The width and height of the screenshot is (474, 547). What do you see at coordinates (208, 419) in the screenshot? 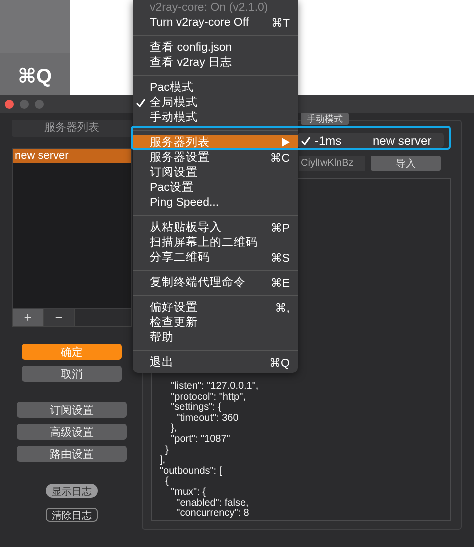
I see `code-line: "timeout": 360` at bounding box center [208, 419].